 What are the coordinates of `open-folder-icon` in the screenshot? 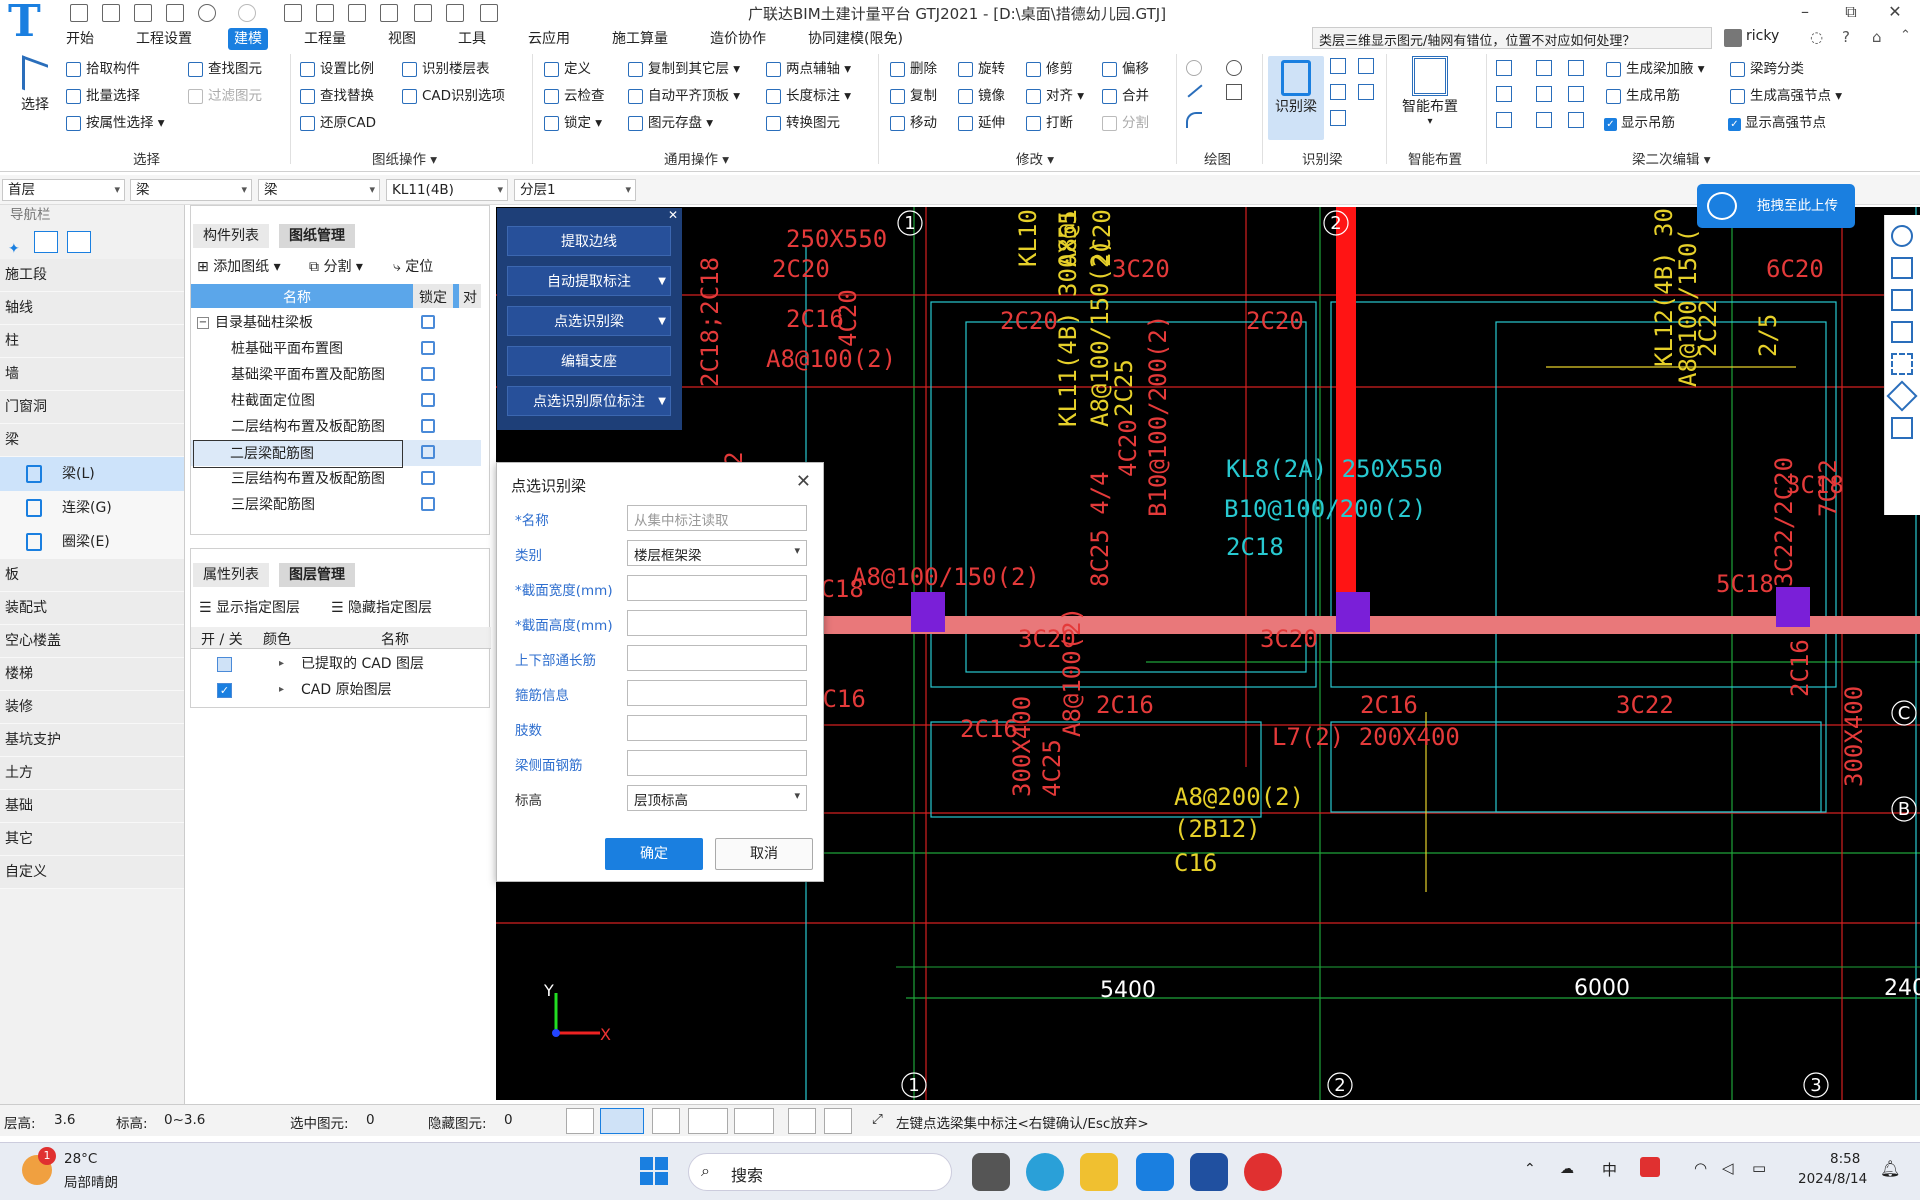 It's located at (143, 13).